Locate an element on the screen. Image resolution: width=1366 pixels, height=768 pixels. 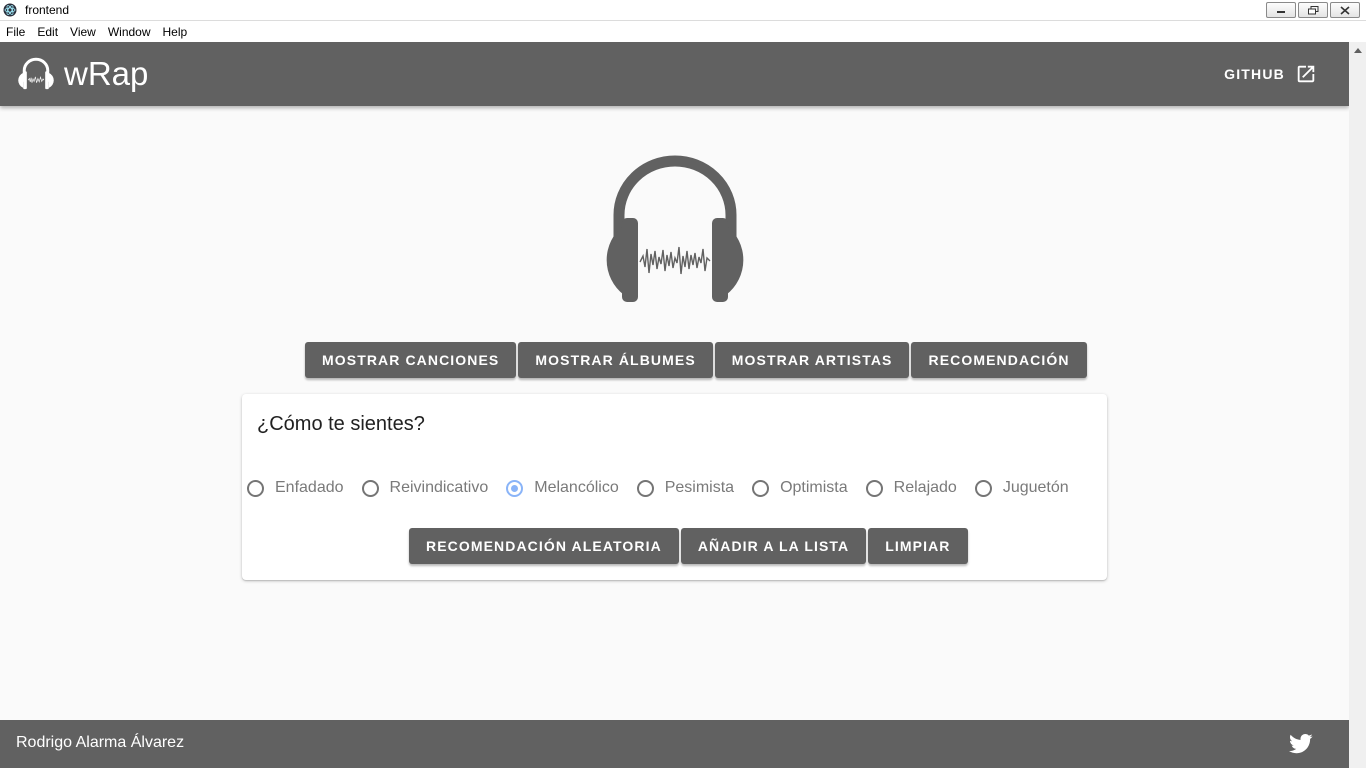
mood-option-pesimista: Pesimista is located at coordinates (685, 488).